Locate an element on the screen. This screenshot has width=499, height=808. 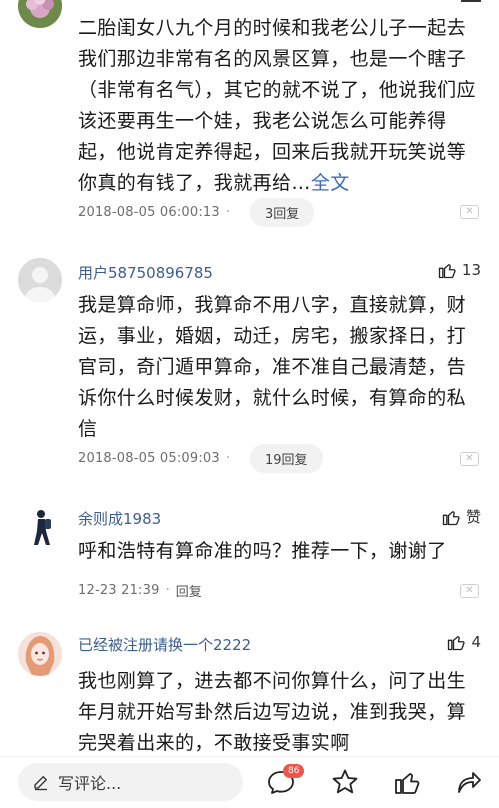
share-icon is located at coordinates (469, 782).